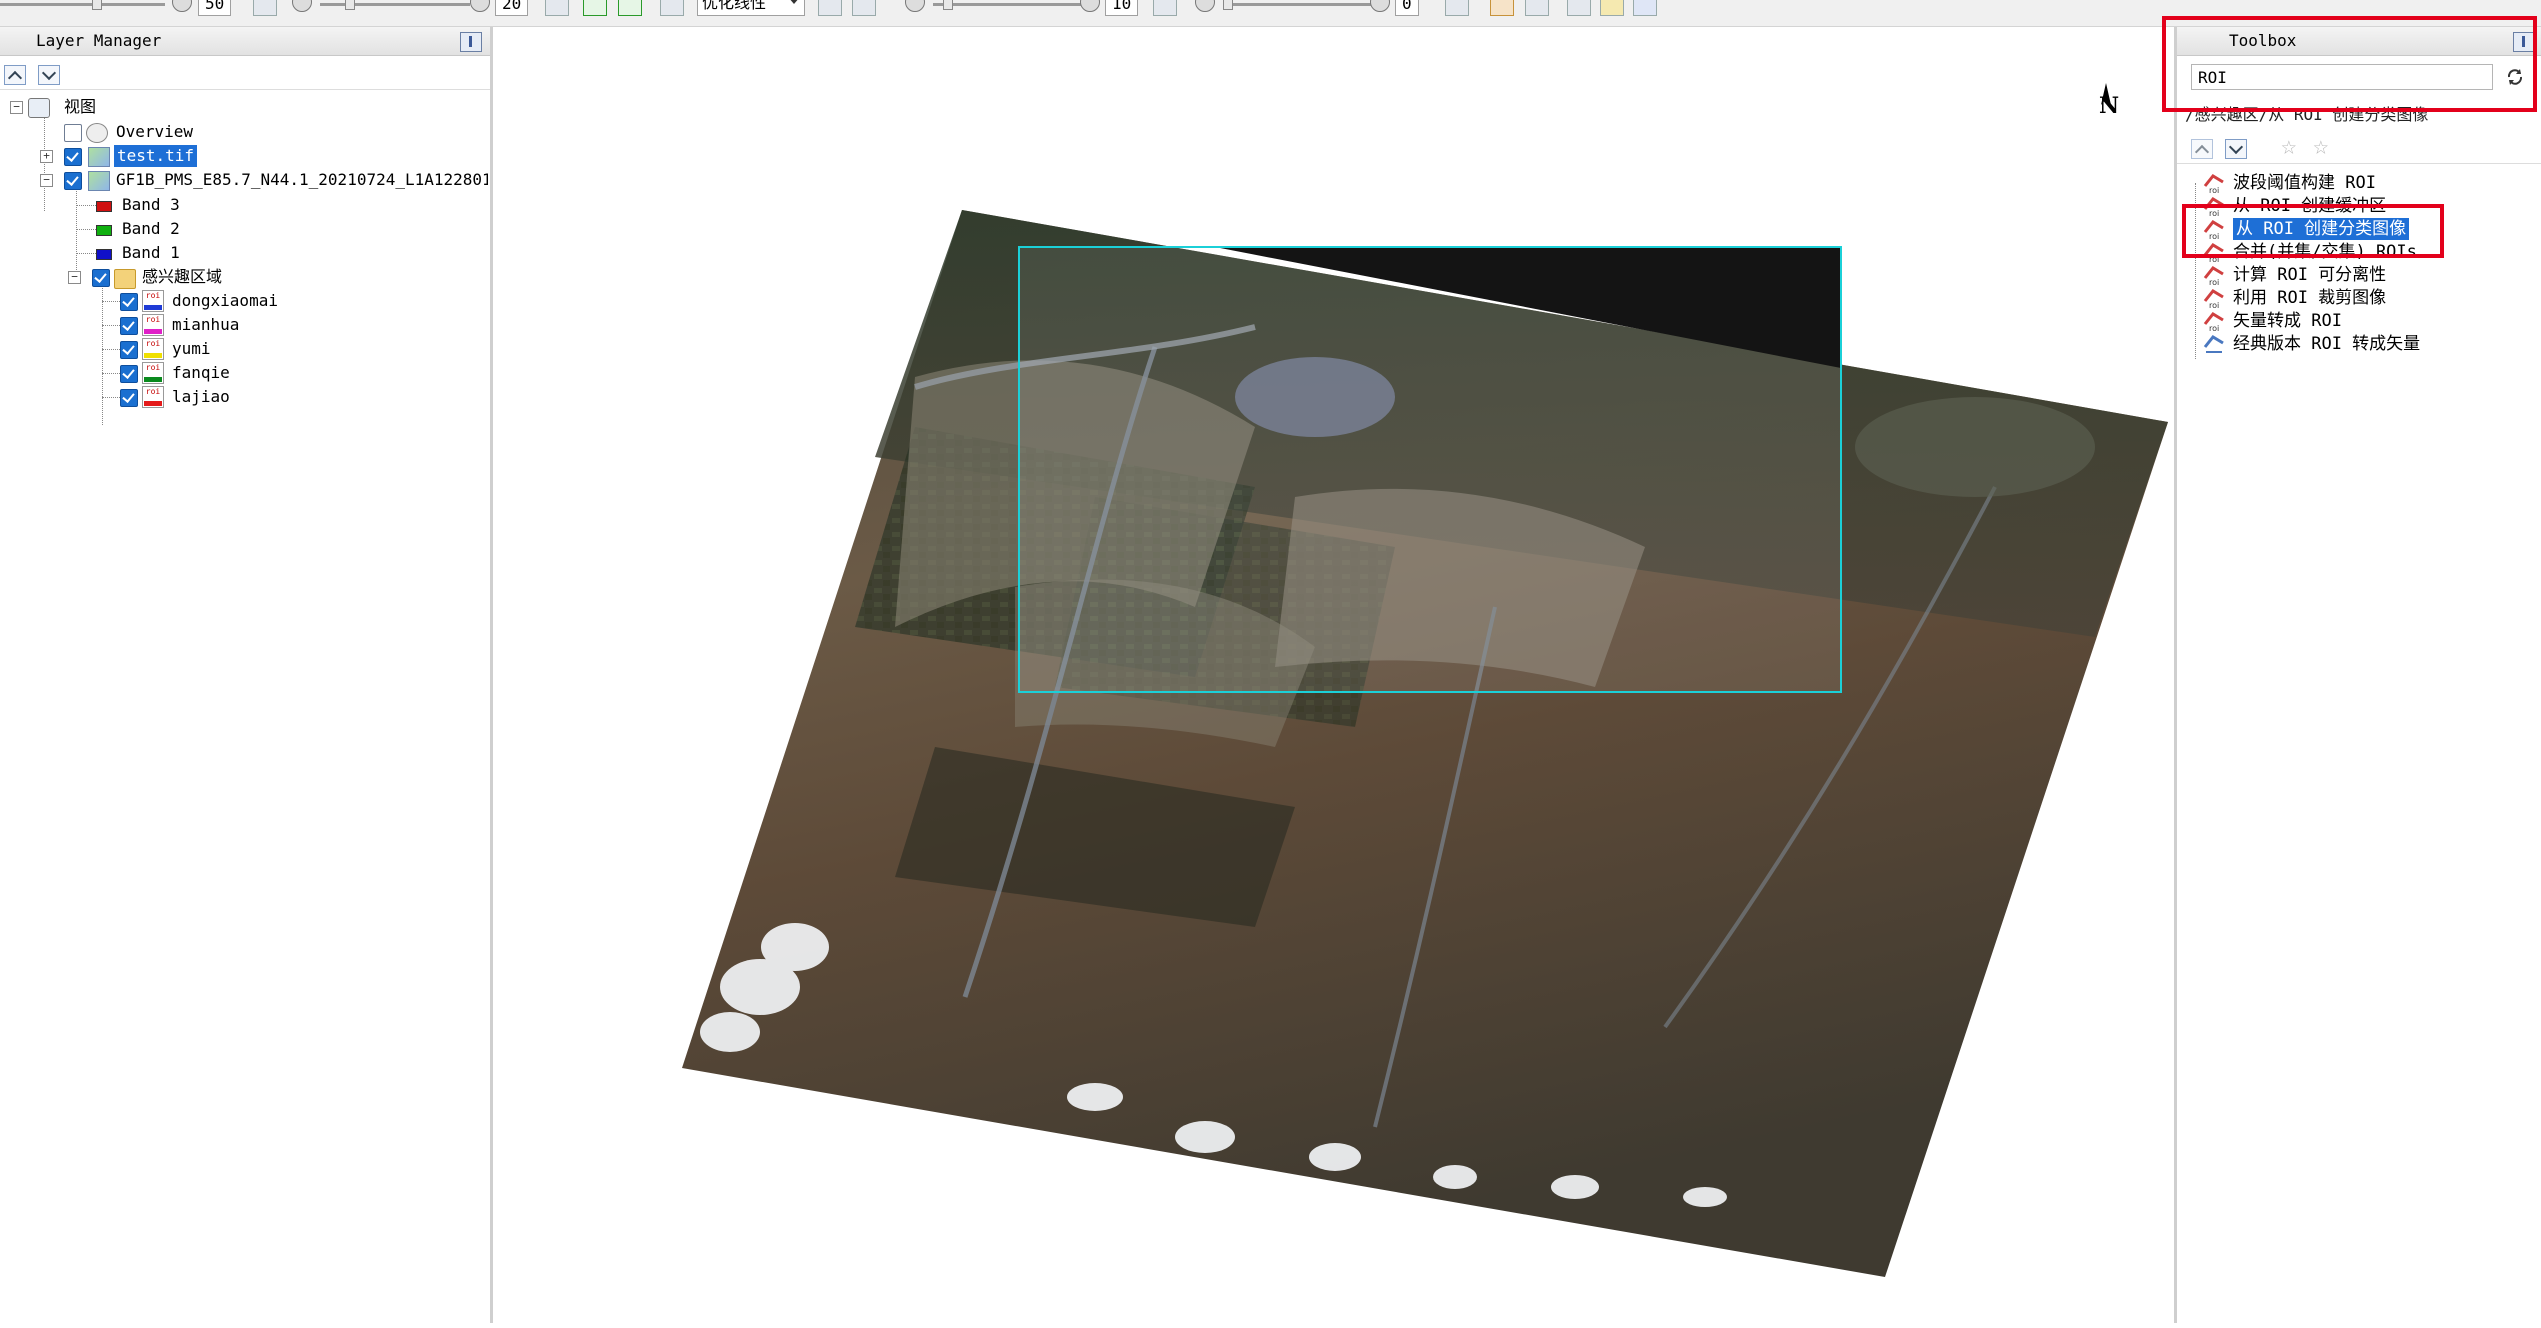 This screenshot has width=2541, height=1328. Describe the element at coordinates (153, 397) in the screenshot. I see `roi-icon: roi` at that location.